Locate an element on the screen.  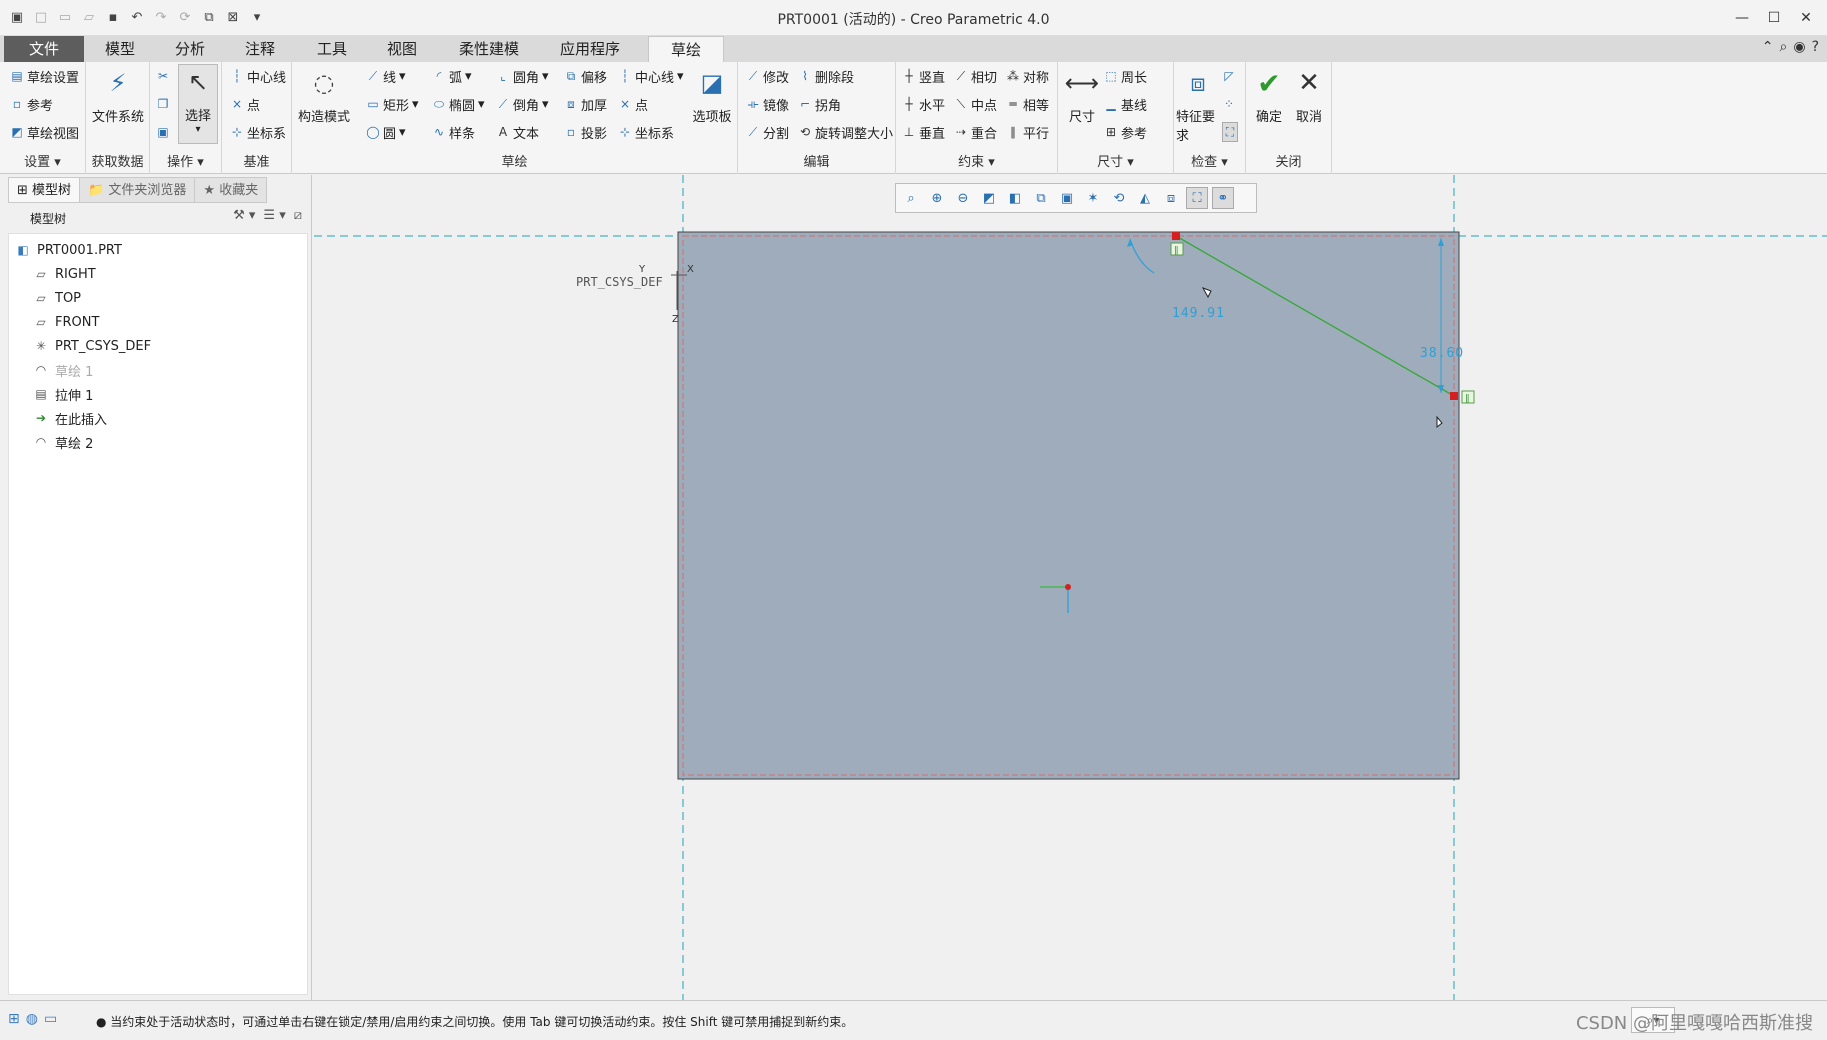
vertical-constraint-button: ┼ 竖直 is located at coordinates (923, 76).